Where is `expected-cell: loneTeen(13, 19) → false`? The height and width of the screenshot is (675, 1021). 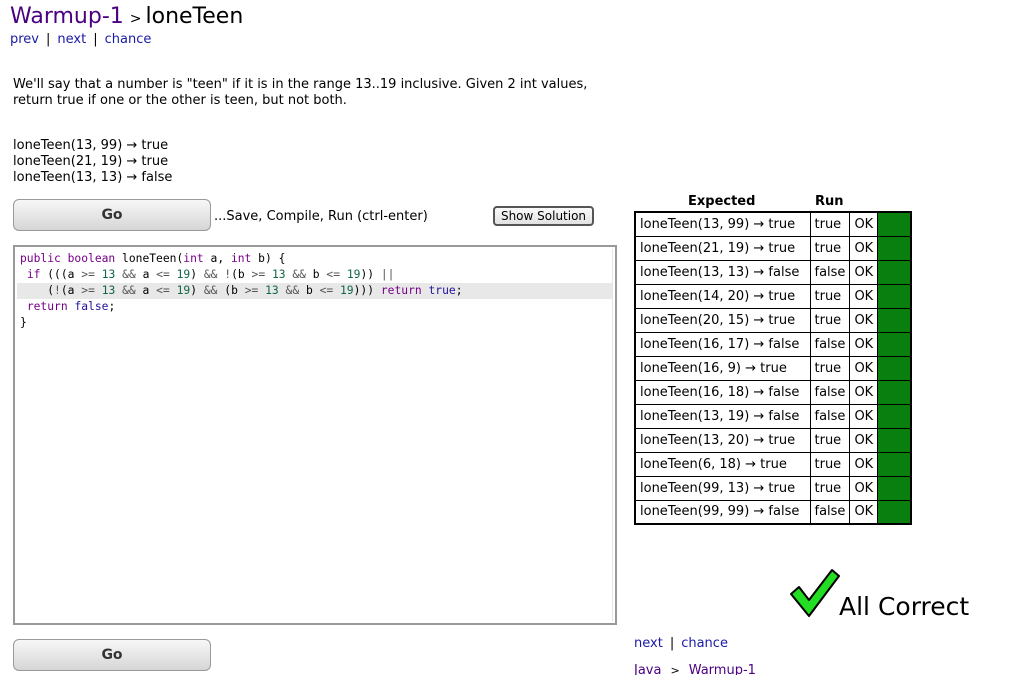
expected-cell: loneTeen(13, 19) → false is located at coordinates (722, 416).